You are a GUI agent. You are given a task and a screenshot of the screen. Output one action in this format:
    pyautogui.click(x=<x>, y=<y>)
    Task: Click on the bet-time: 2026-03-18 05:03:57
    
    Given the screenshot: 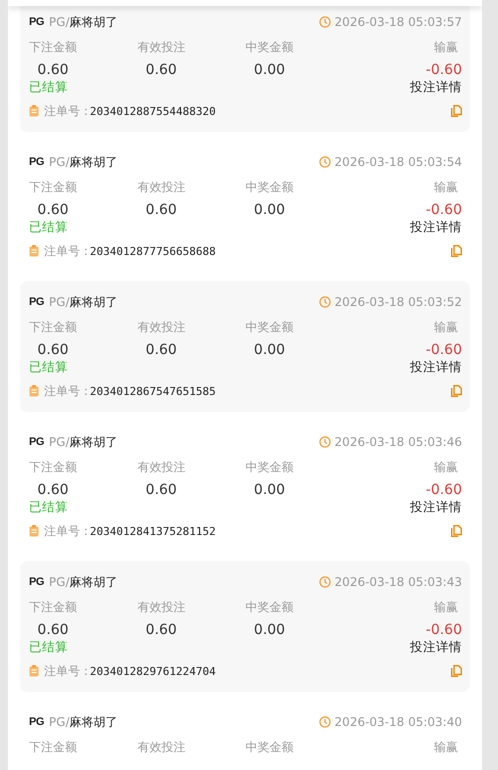 What is the action you would take?
    pyautogui.click(x=398, y=22)
    